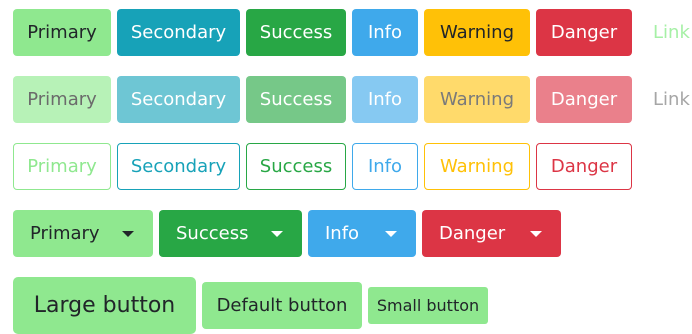 The height and width of the screenshot is (334, 692). Describe the element at coordinates (296, 32) in the screenshot. I see `success-button: Success` at that location.